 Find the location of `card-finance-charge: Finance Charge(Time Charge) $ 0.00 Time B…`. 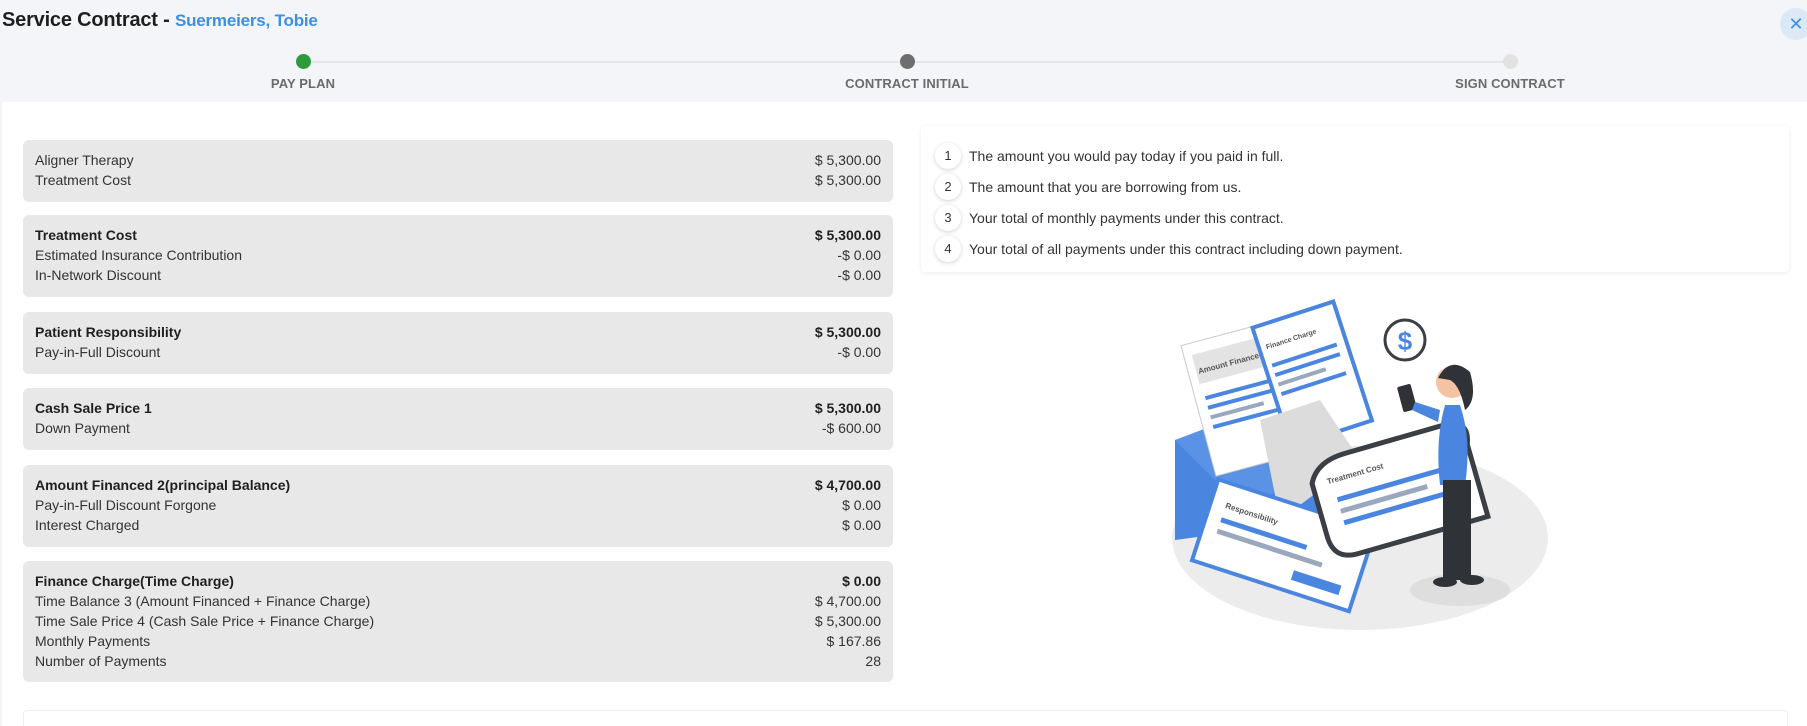

card-finance-charge: Finance Charge(Time Charge) $ 0.00 Time B… is located at coordinates (458, 621).